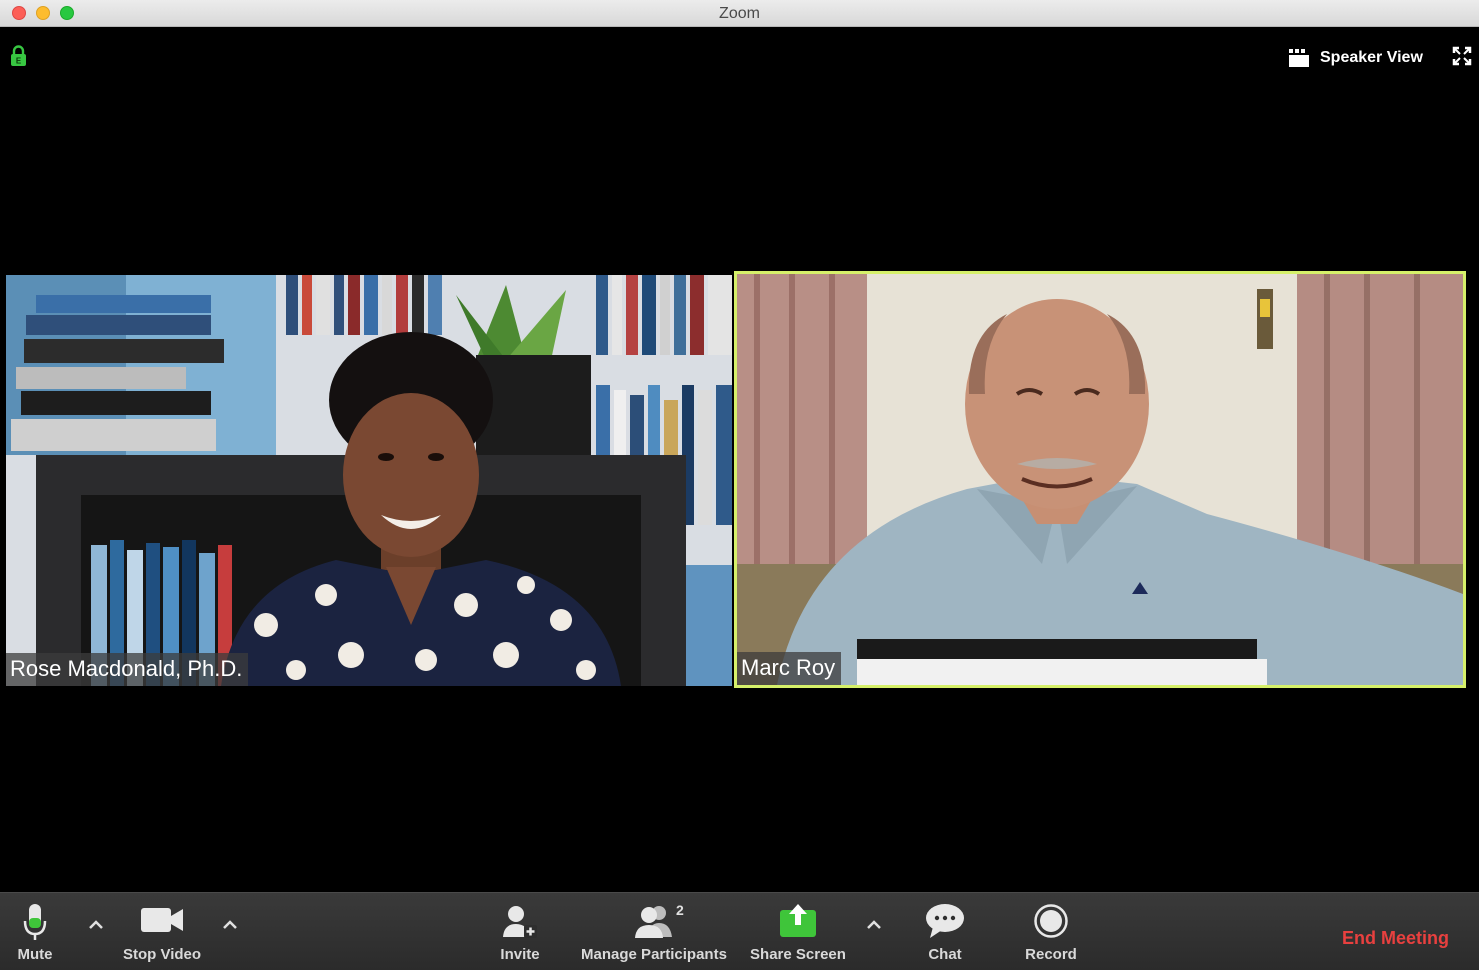  I want to click on share-screen-button: Share Screen, so click(798, 931).